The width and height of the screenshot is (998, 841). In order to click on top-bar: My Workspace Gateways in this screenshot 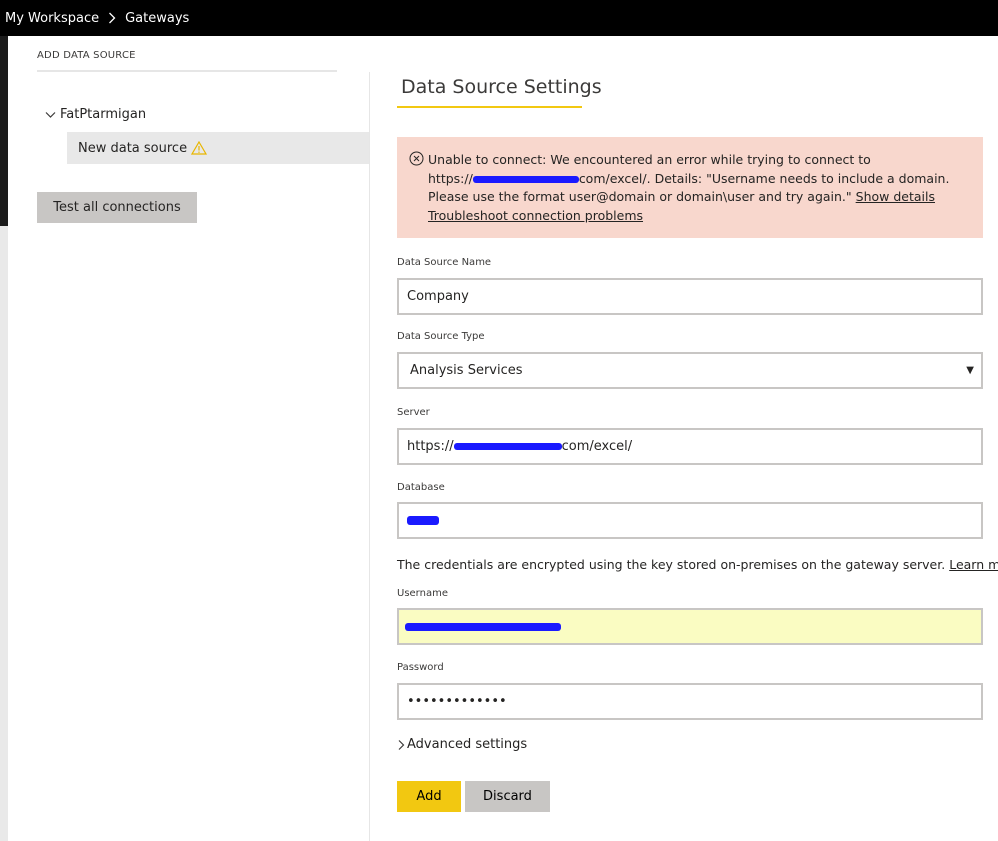, I will do `click(499, 18)`.